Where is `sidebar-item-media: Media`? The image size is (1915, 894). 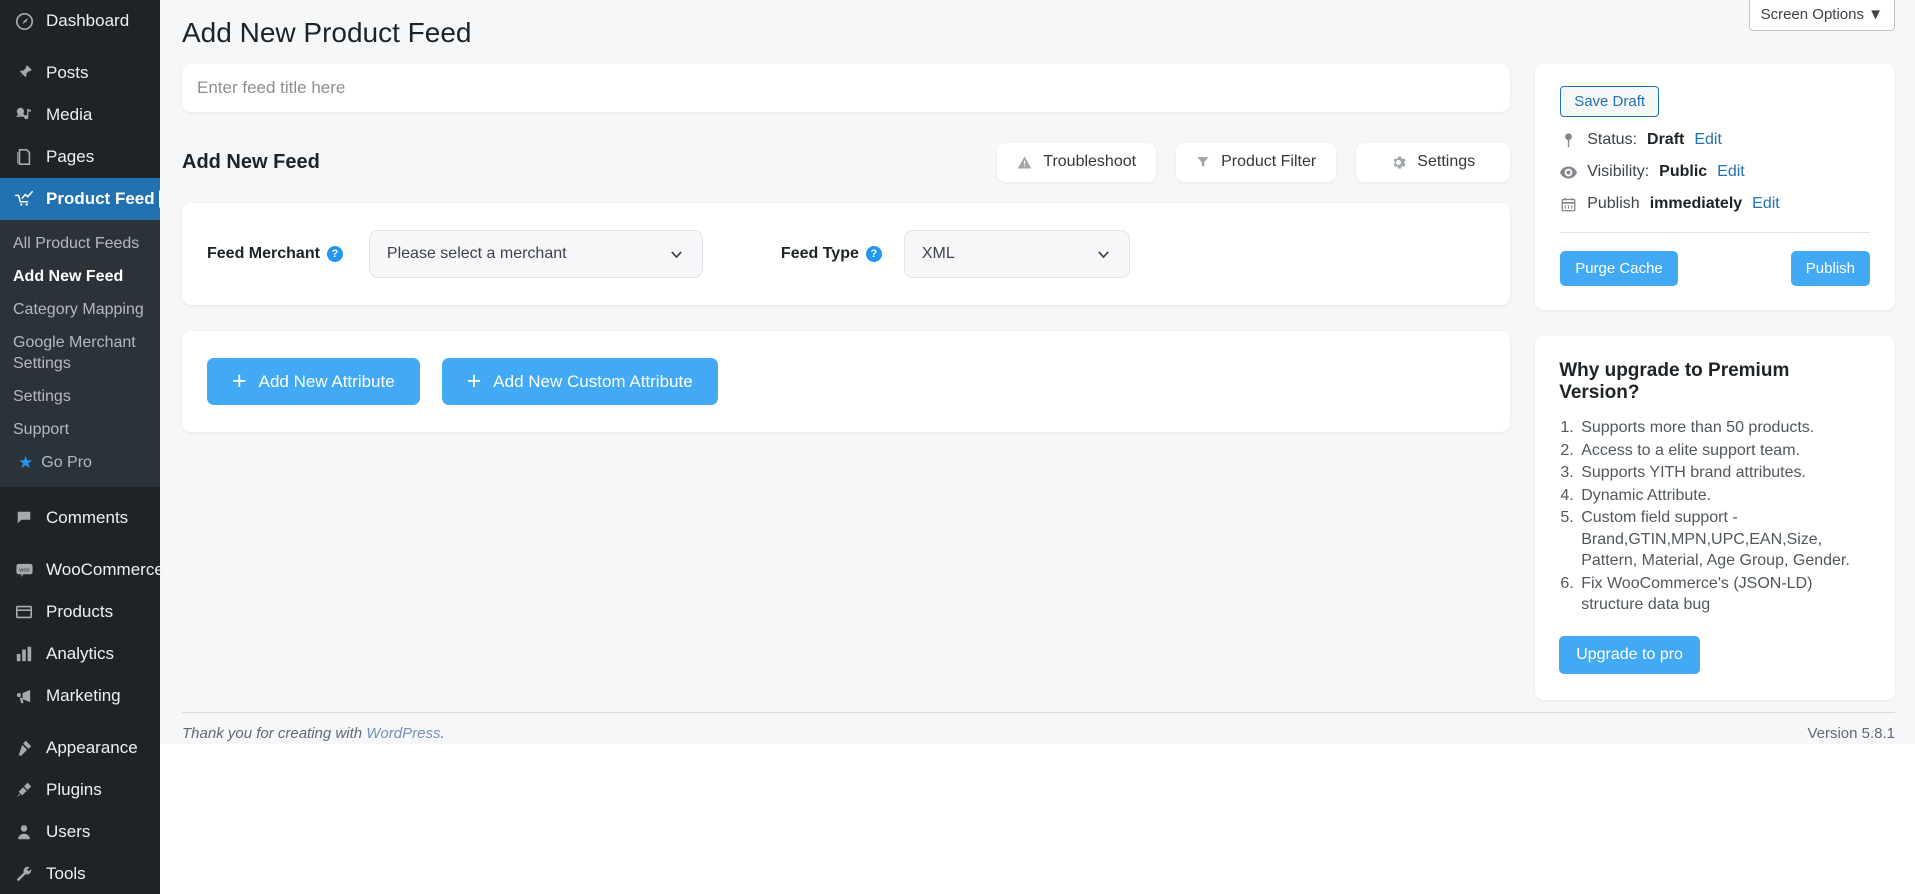
sidebar-item-media: Media is located at coordinates (80, 115).